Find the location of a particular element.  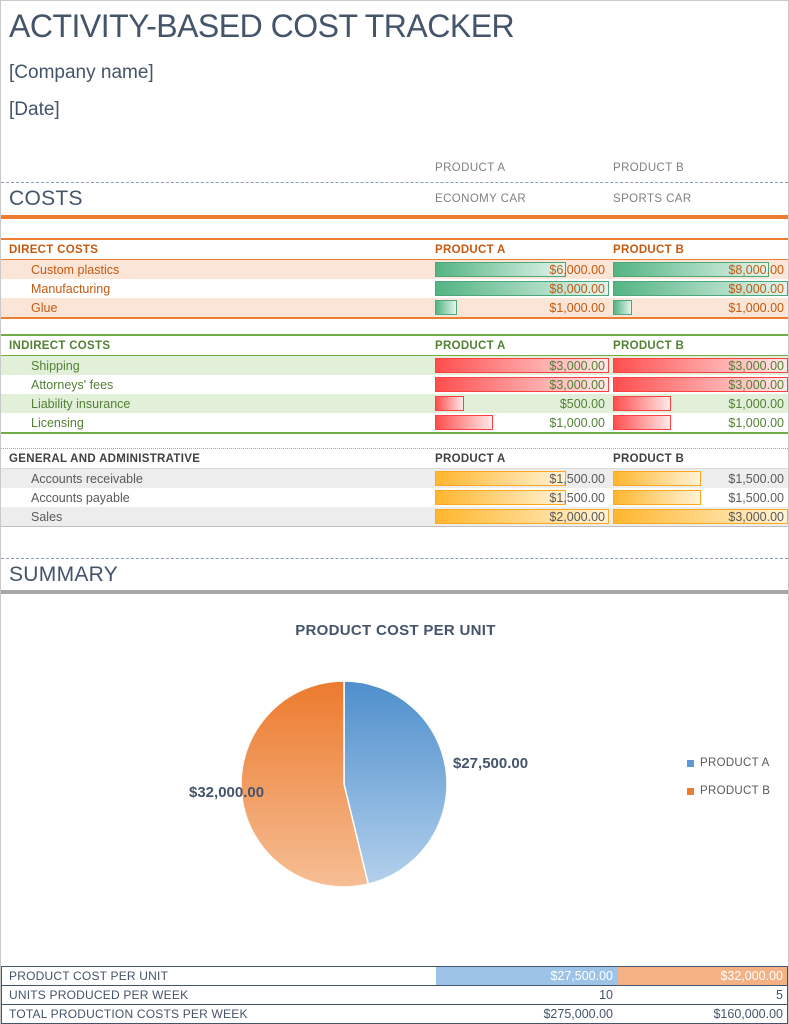

legend-swatch-orange is located at coordinates (690, 791).